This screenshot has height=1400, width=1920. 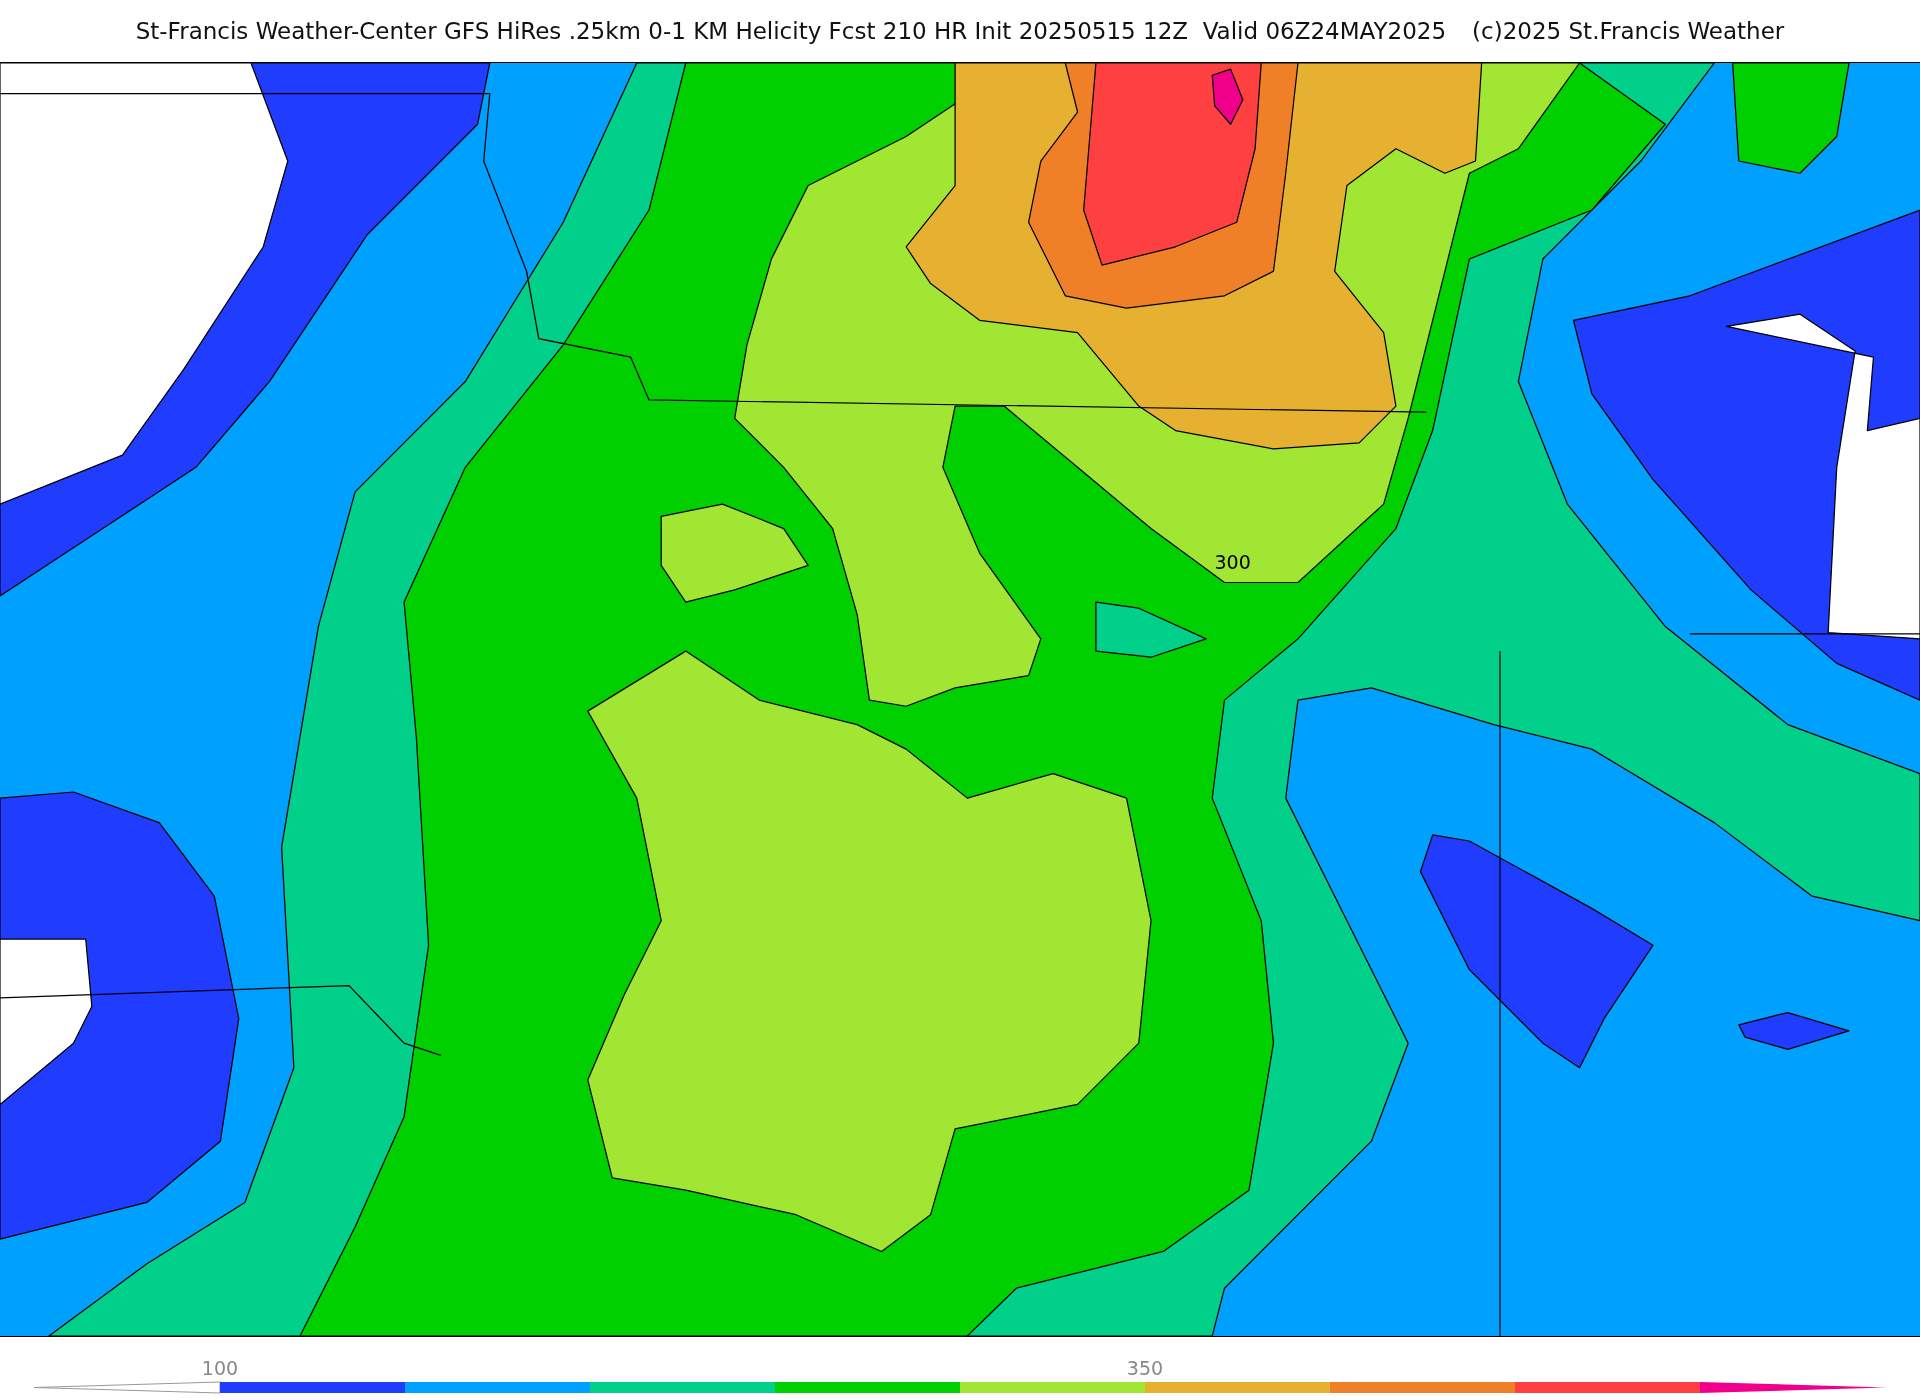 What do you see at coordinates (1145, 1368) in the screenshot?
I see `colorbar-tick-label: 350` at bounding box center [1145, 1368].